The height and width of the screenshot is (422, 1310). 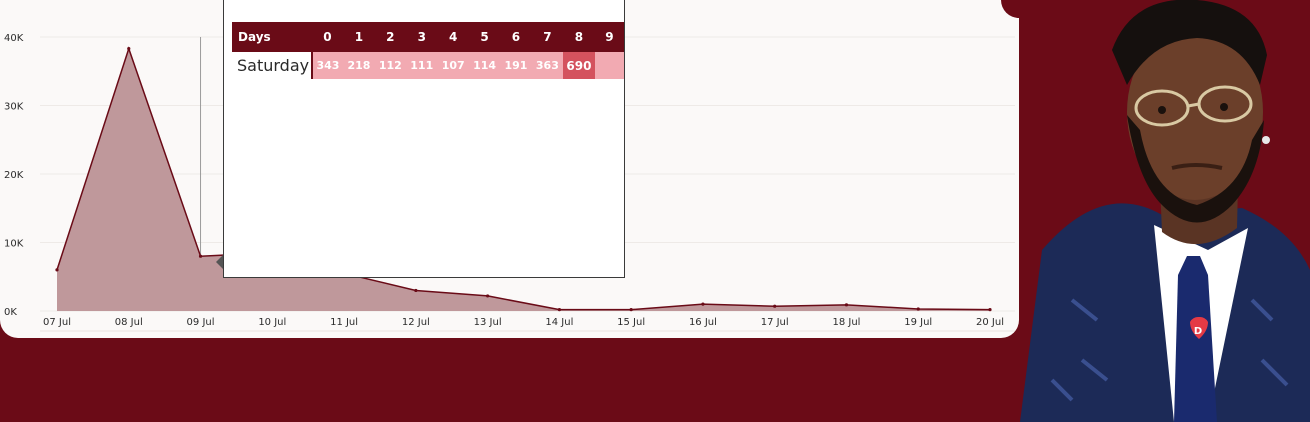 What do you see at coordinates (484, 37) in the screenshot?
I see `tooltip-column-header: 5` at bounding box center [484, 37].